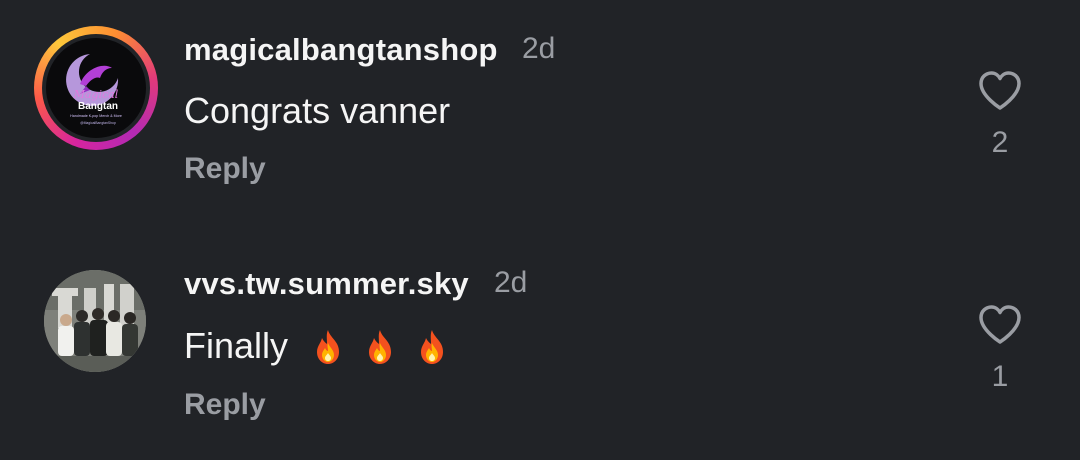  What do you see at coordinates (96, 116) in the screenshot?
I see `logo-tagline-text: Handmade K-pop Merch & More` at bounding box center [96, 116].